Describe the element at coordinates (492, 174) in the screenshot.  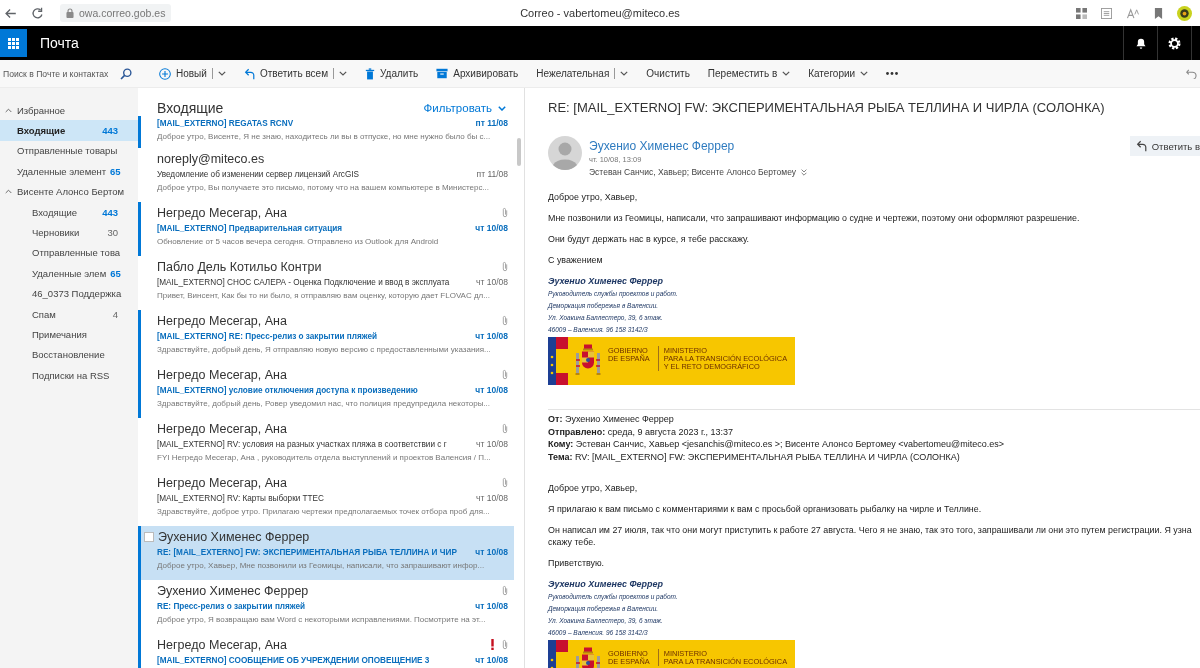
I see `message-date: пт 11/08` at that location.